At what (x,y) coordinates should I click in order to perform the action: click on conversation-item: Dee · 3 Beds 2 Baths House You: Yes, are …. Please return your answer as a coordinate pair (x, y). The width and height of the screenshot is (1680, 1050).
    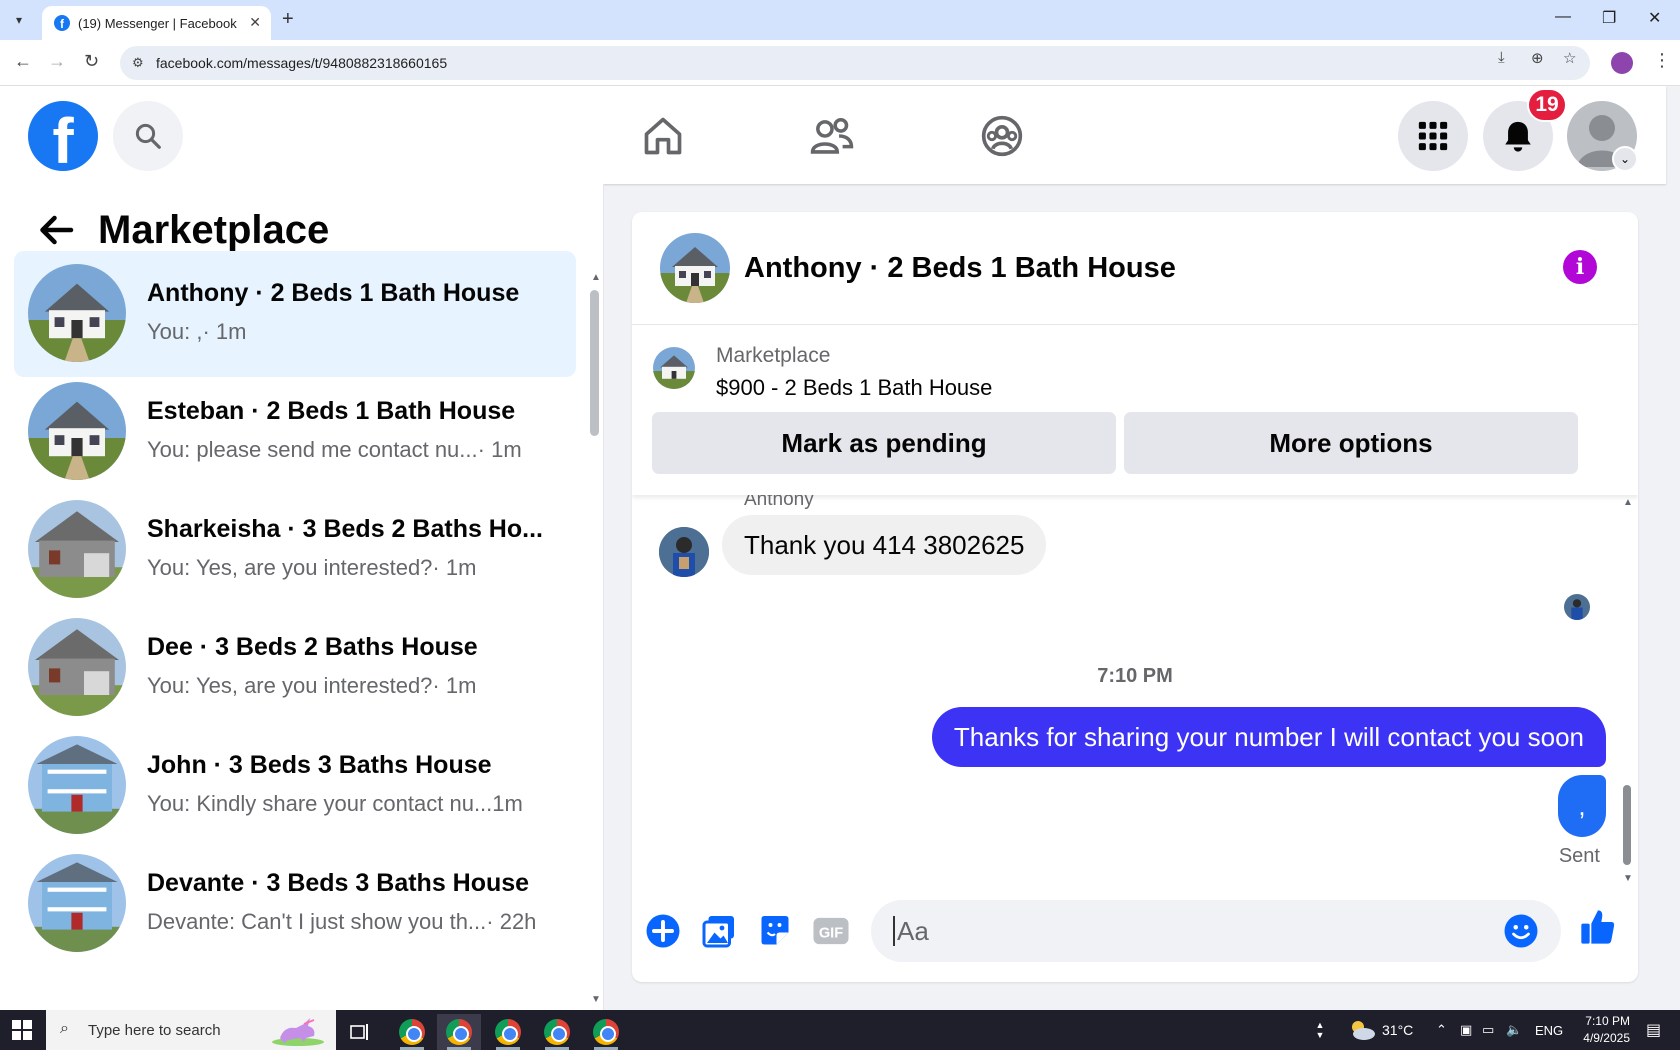
    Looking at the image, I should click on (295, 668).